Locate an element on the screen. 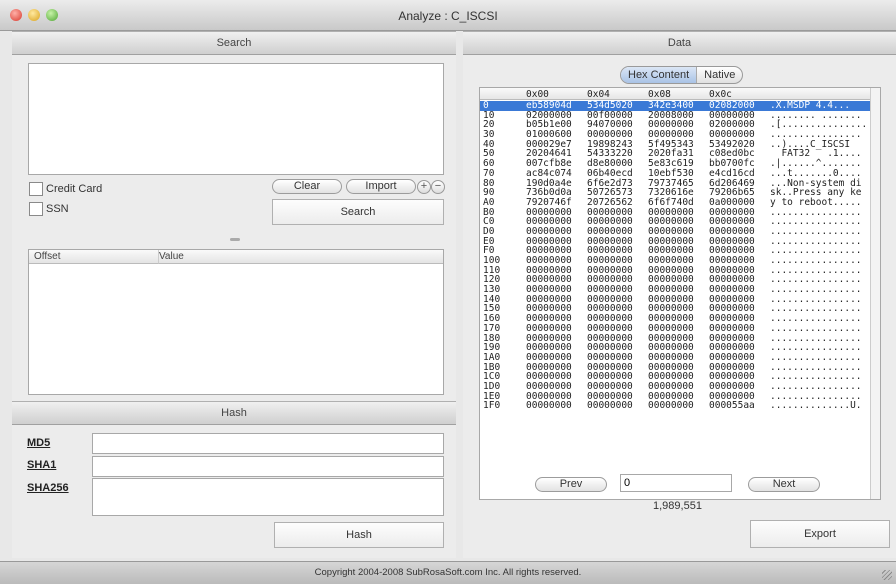 This screenshot has width=896, height=584. tab-hex-content: Hex Content is located at coordinates (659, 75).